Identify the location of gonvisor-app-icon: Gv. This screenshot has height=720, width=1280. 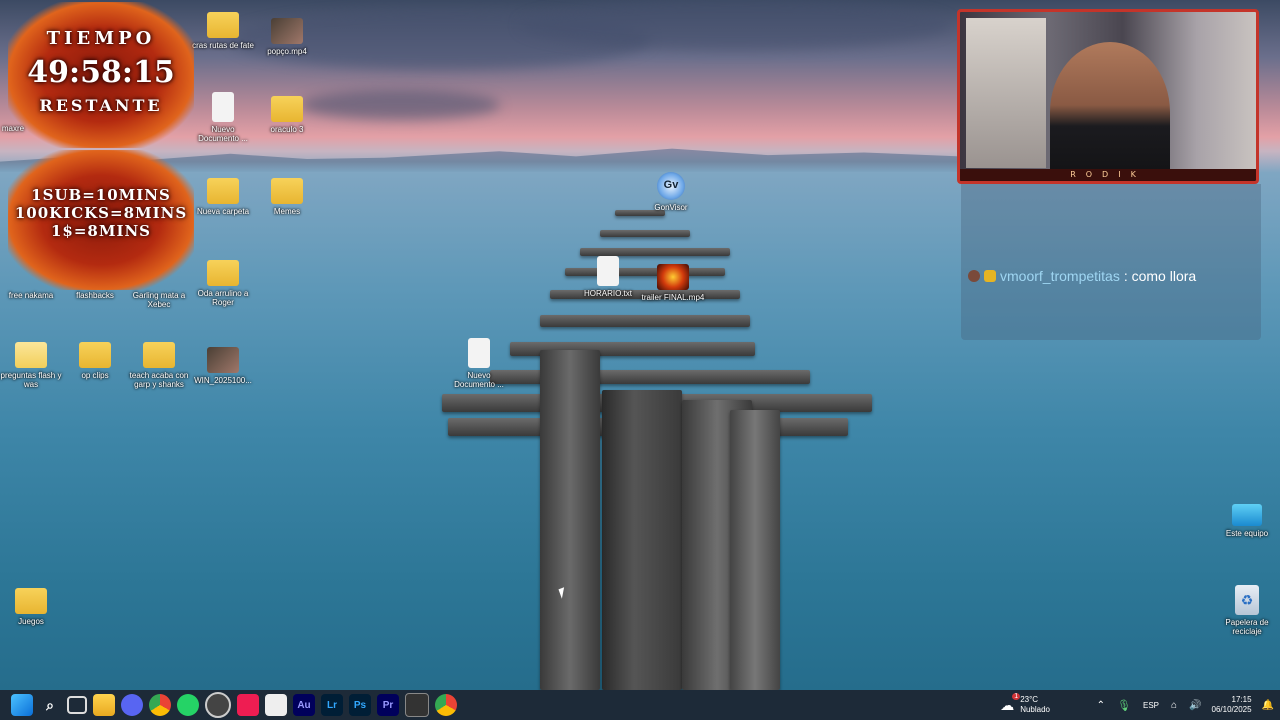
(671, 186).